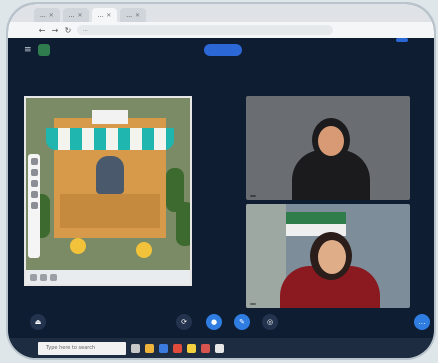  What do you see at coordinates (191, 348) in the screenshot?
I see `chrome-icon` at bounding box center [191, 348].